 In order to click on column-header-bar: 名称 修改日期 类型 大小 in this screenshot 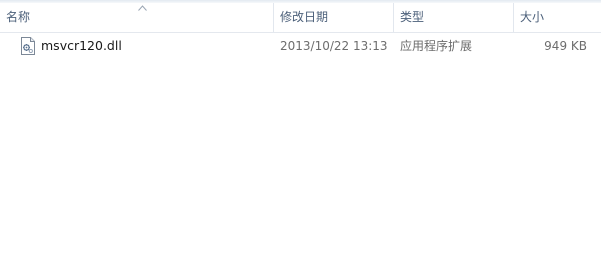, I will do `click(300, 18)`.